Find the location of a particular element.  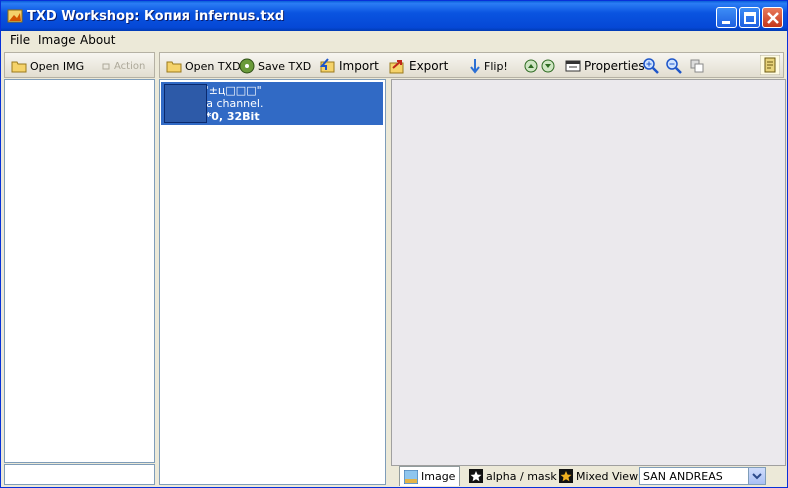

fit-view-icon is located at coordinates (697, 66).